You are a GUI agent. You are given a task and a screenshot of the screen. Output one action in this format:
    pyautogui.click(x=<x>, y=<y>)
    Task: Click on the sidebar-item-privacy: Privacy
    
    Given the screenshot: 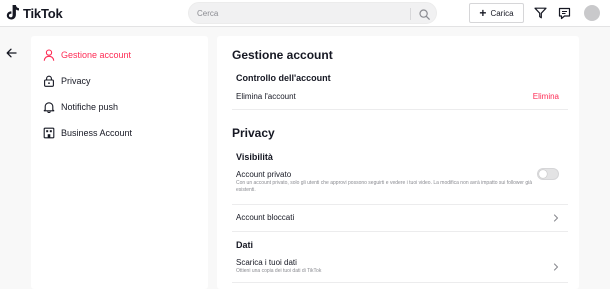 What is the action you would take?
    pyautogui.click(x=119, y=82)
    